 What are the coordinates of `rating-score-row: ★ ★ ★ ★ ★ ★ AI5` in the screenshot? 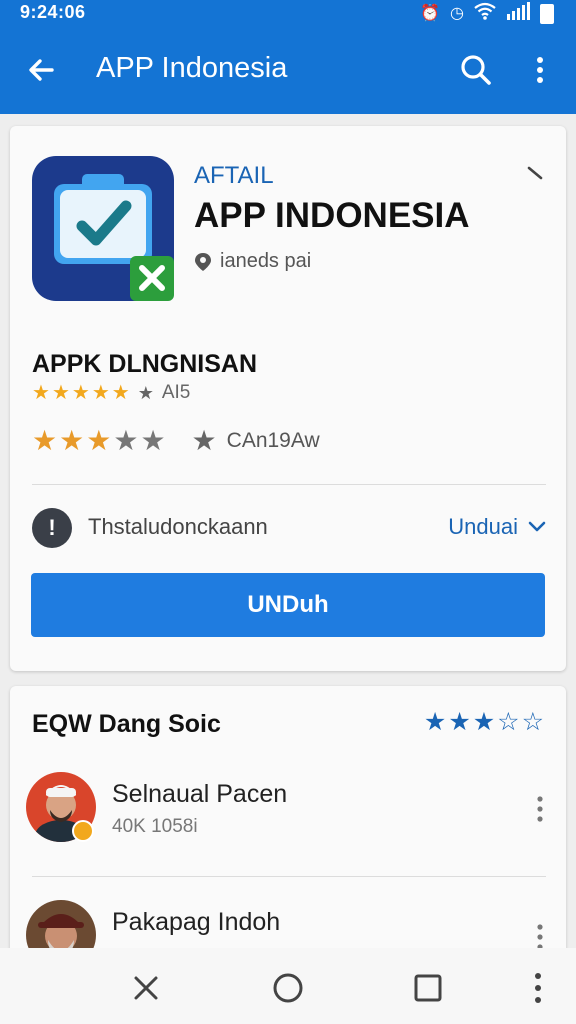 It's located at (111, 393).